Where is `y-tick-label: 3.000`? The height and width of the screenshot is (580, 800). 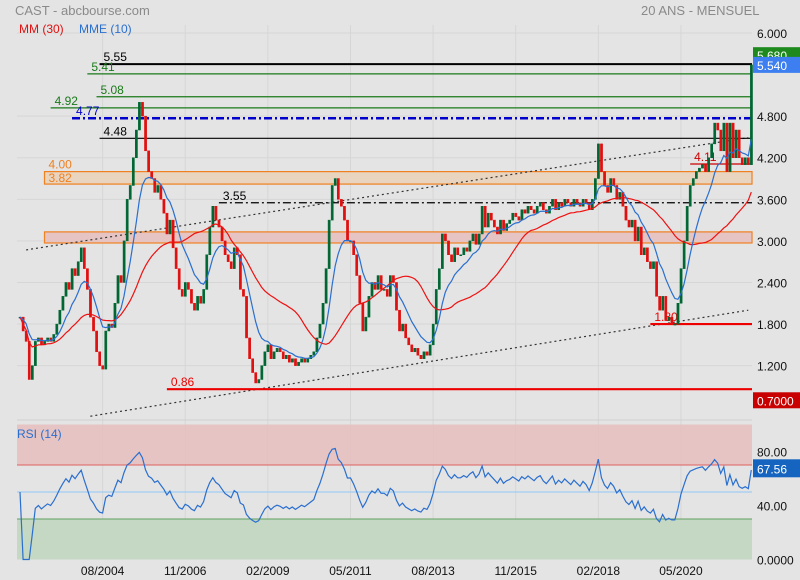
y-tick-label: 3.000 is located at coordinates (772, 242).